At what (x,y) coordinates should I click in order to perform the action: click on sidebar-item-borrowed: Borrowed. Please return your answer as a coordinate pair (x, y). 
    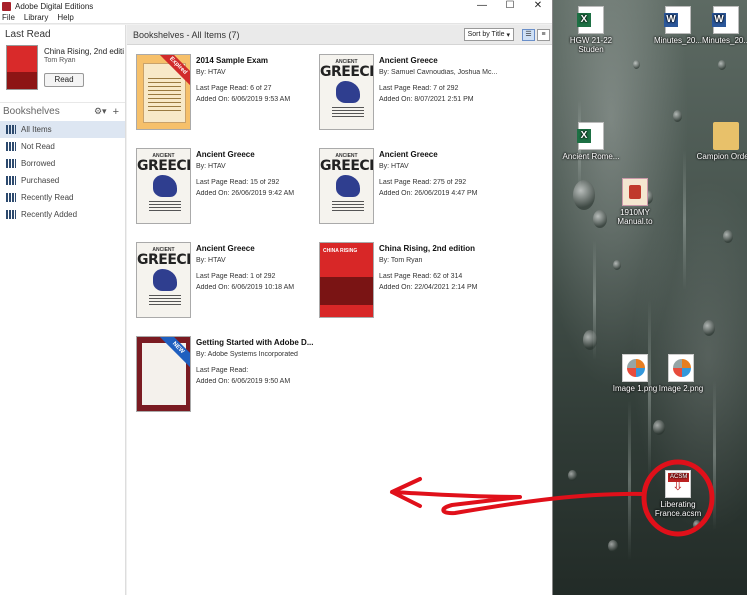
    Looking at the image, I should click on (62, 163).